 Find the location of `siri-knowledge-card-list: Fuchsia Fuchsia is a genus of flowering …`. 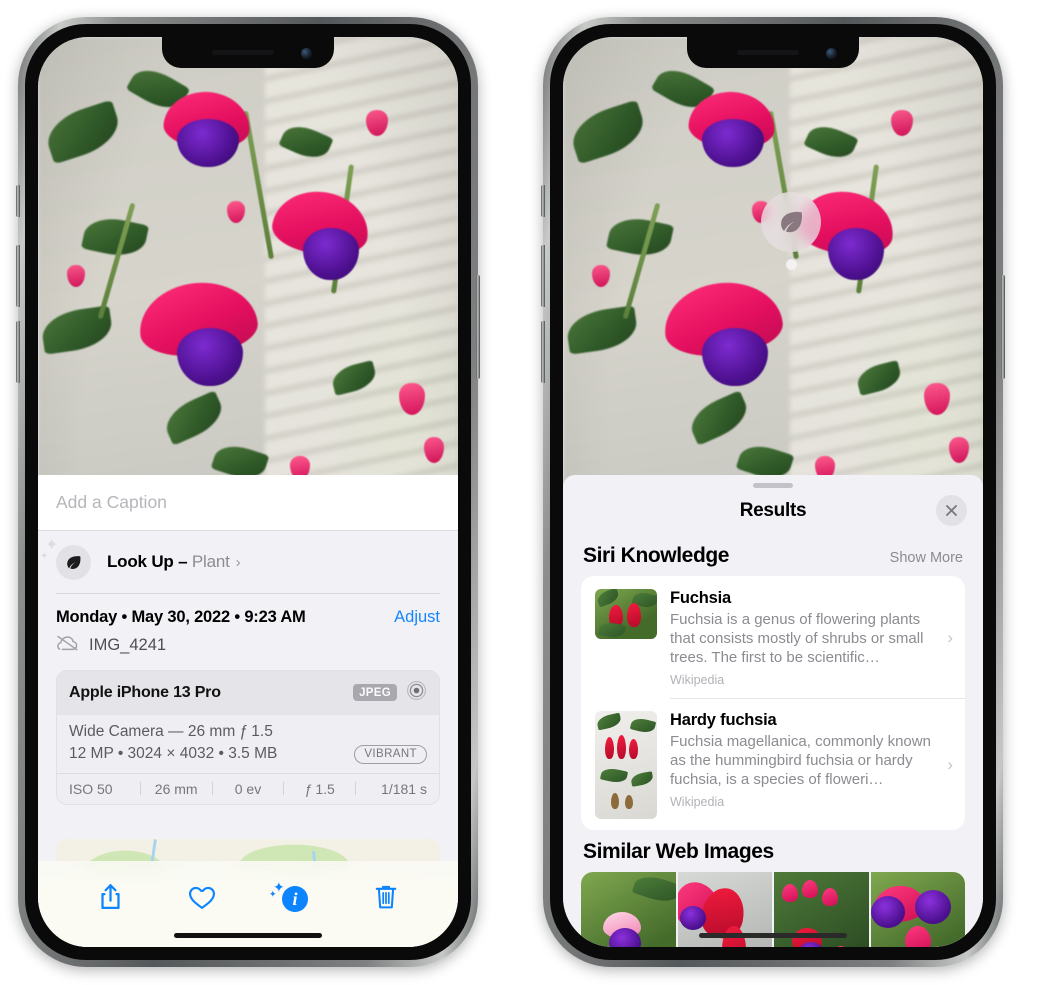

siri-knowledge-card-list: Fuchsia Fuchsia is a genus of flowering … is located at coordinates (773, 703).